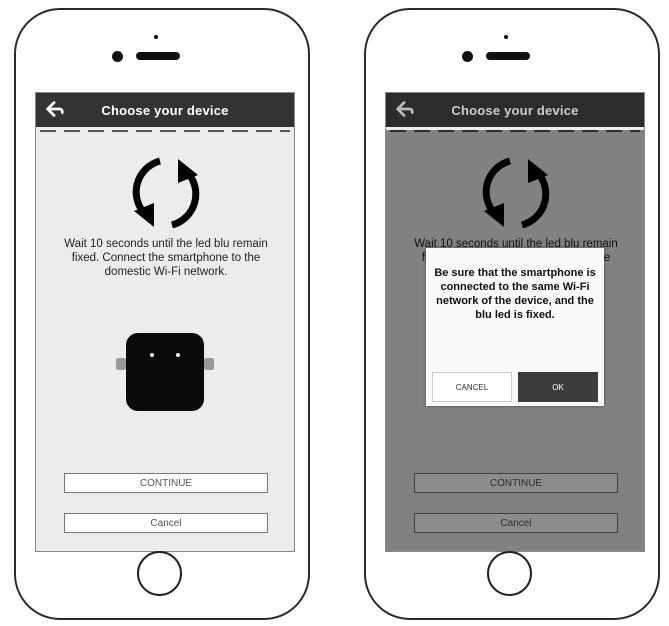 The image size is (669, 626). Describe the element at coordinates (472, 387) in the screenshot. I see `dialog-cancel-button: CANCEL` at that location.